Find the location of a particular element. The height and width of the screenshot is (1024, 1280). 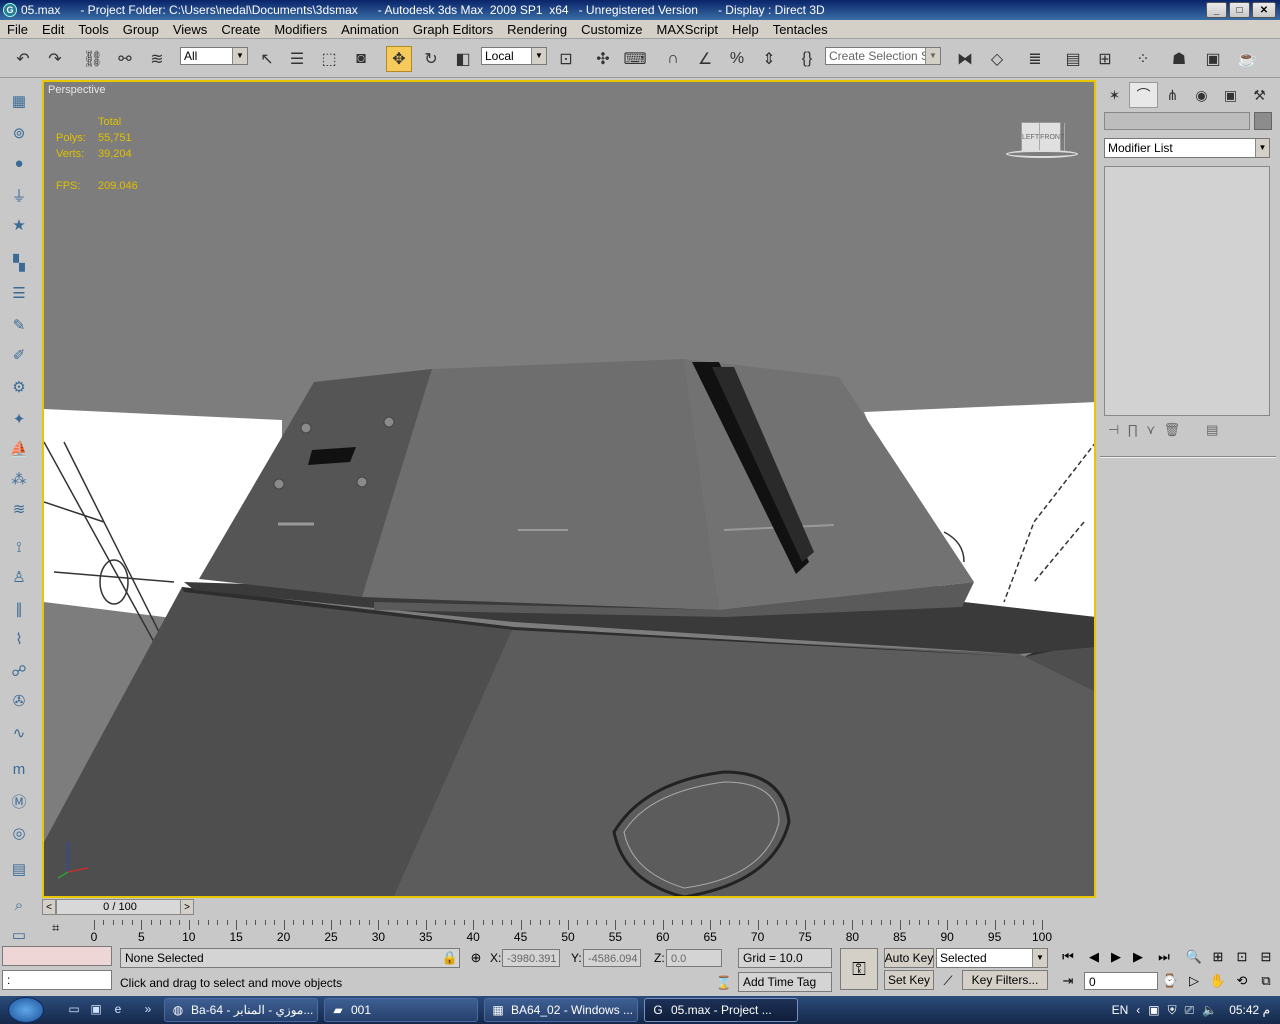

gear-icon: ⚙ is located at coordinates (19, 387).